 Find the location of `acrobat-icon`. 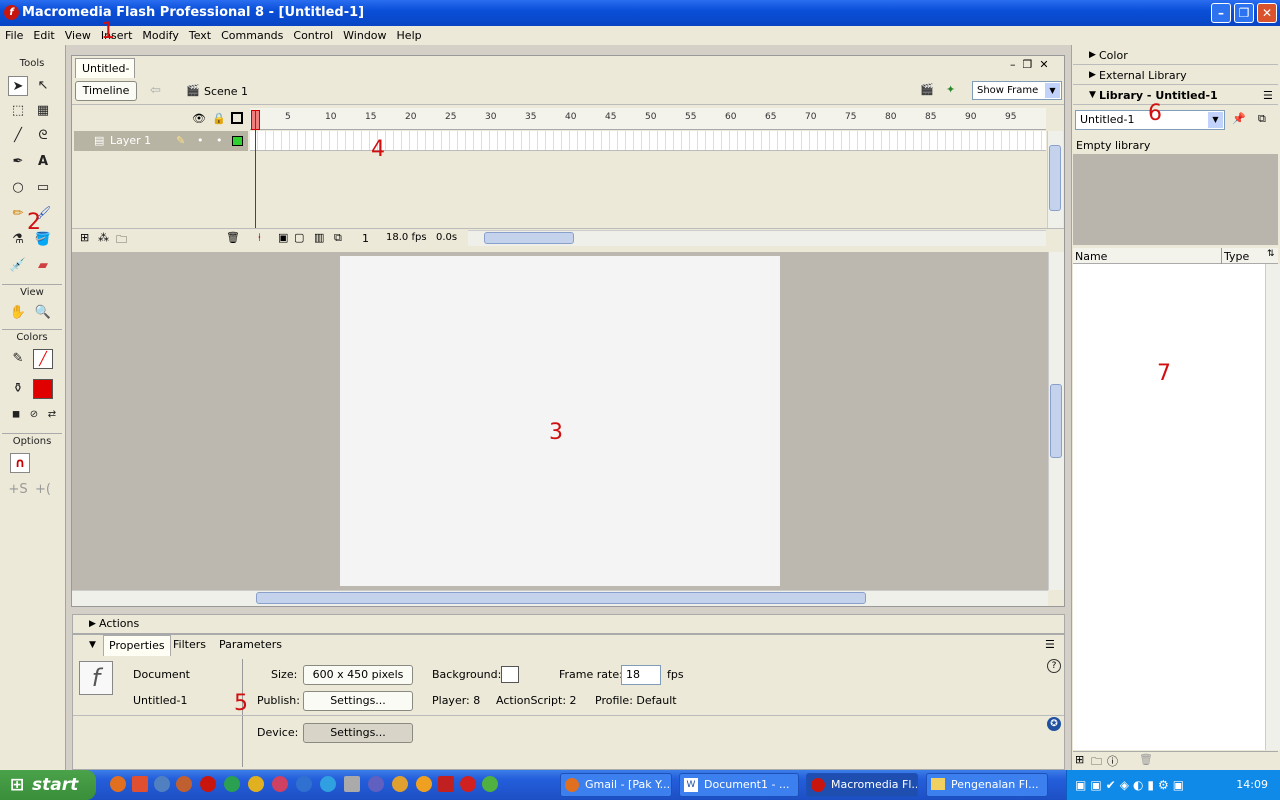

acrobat-icon is located at coordinates (446, 784).